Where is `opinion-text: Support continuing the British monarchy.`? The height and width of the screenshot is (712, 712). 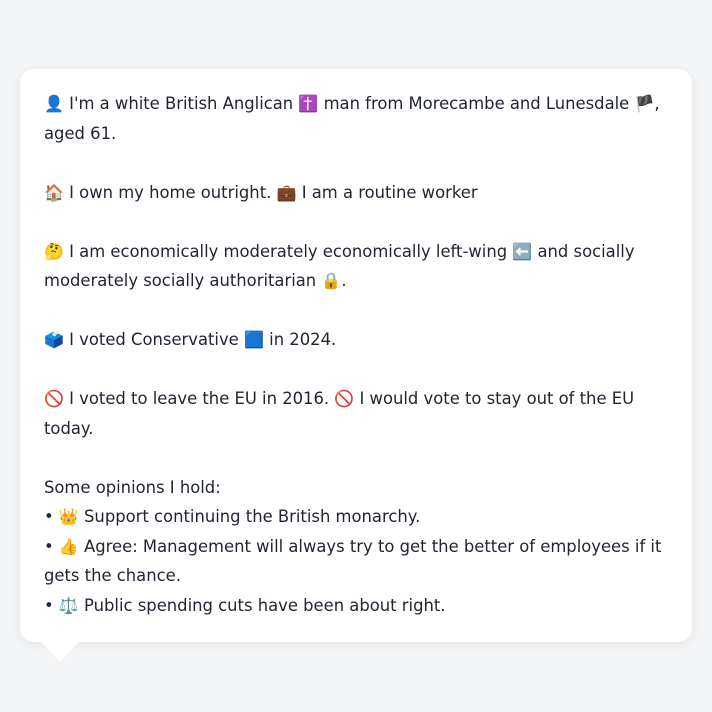 opinion-text: Support continuing the British monarchy. is located at coordinates (252, 516).